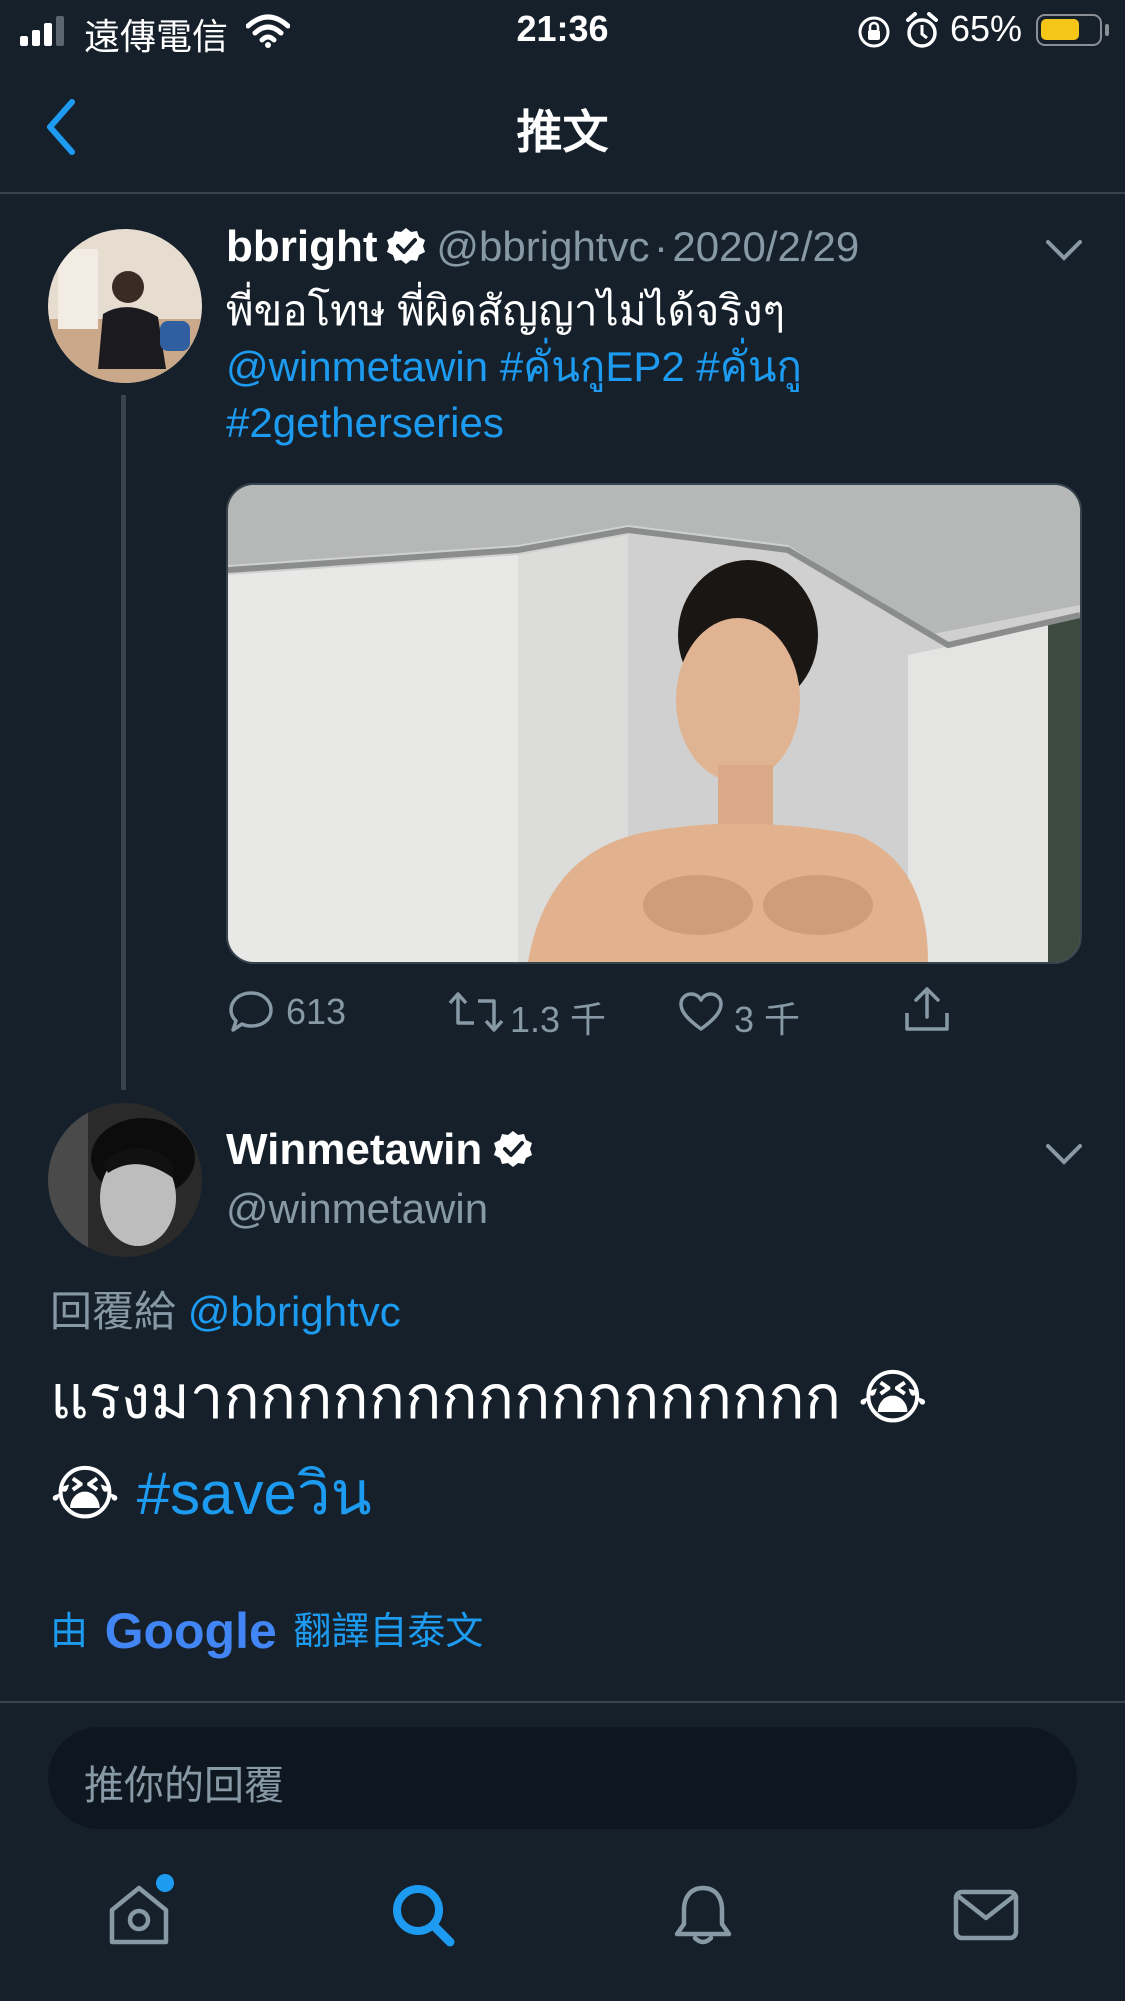  Describe the element at coordinates (365, 422) in the screenshot. I see `hashtag-link: #2getherseries` at that location.